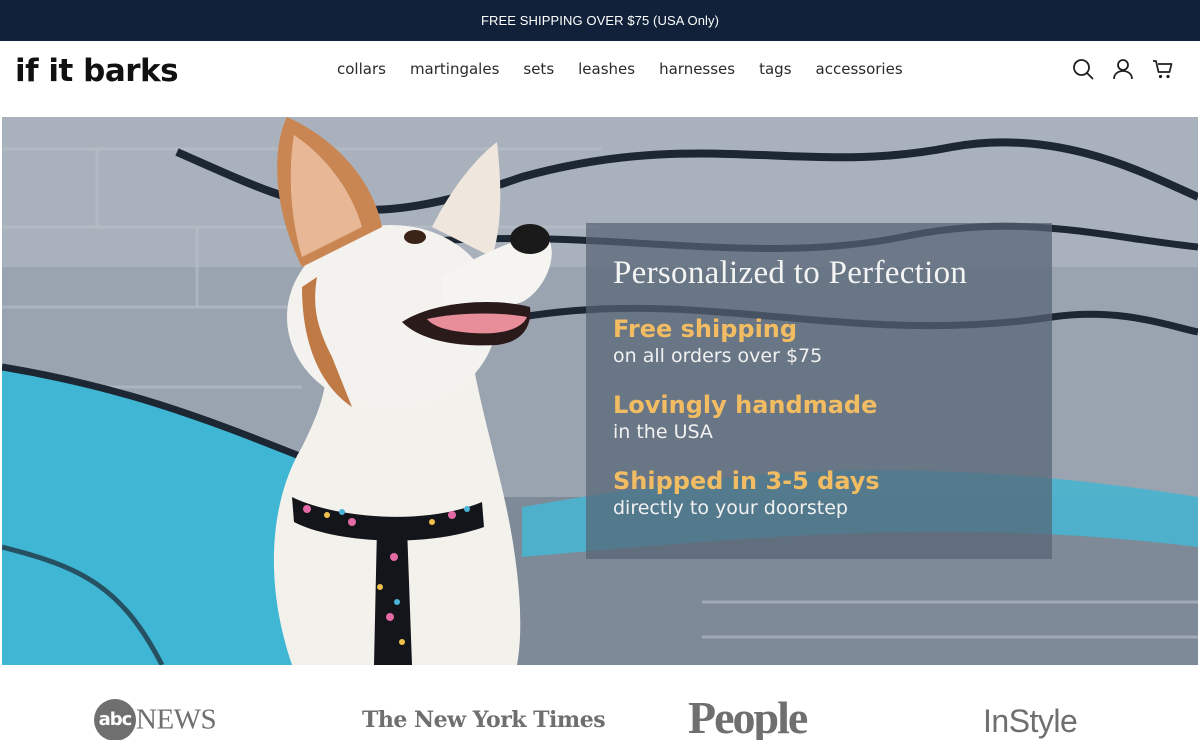 The height and width of the screenshot is (740, 1200). I want to click on feature-handmade: Lovingly handmade in the USA, so click(745, 417).